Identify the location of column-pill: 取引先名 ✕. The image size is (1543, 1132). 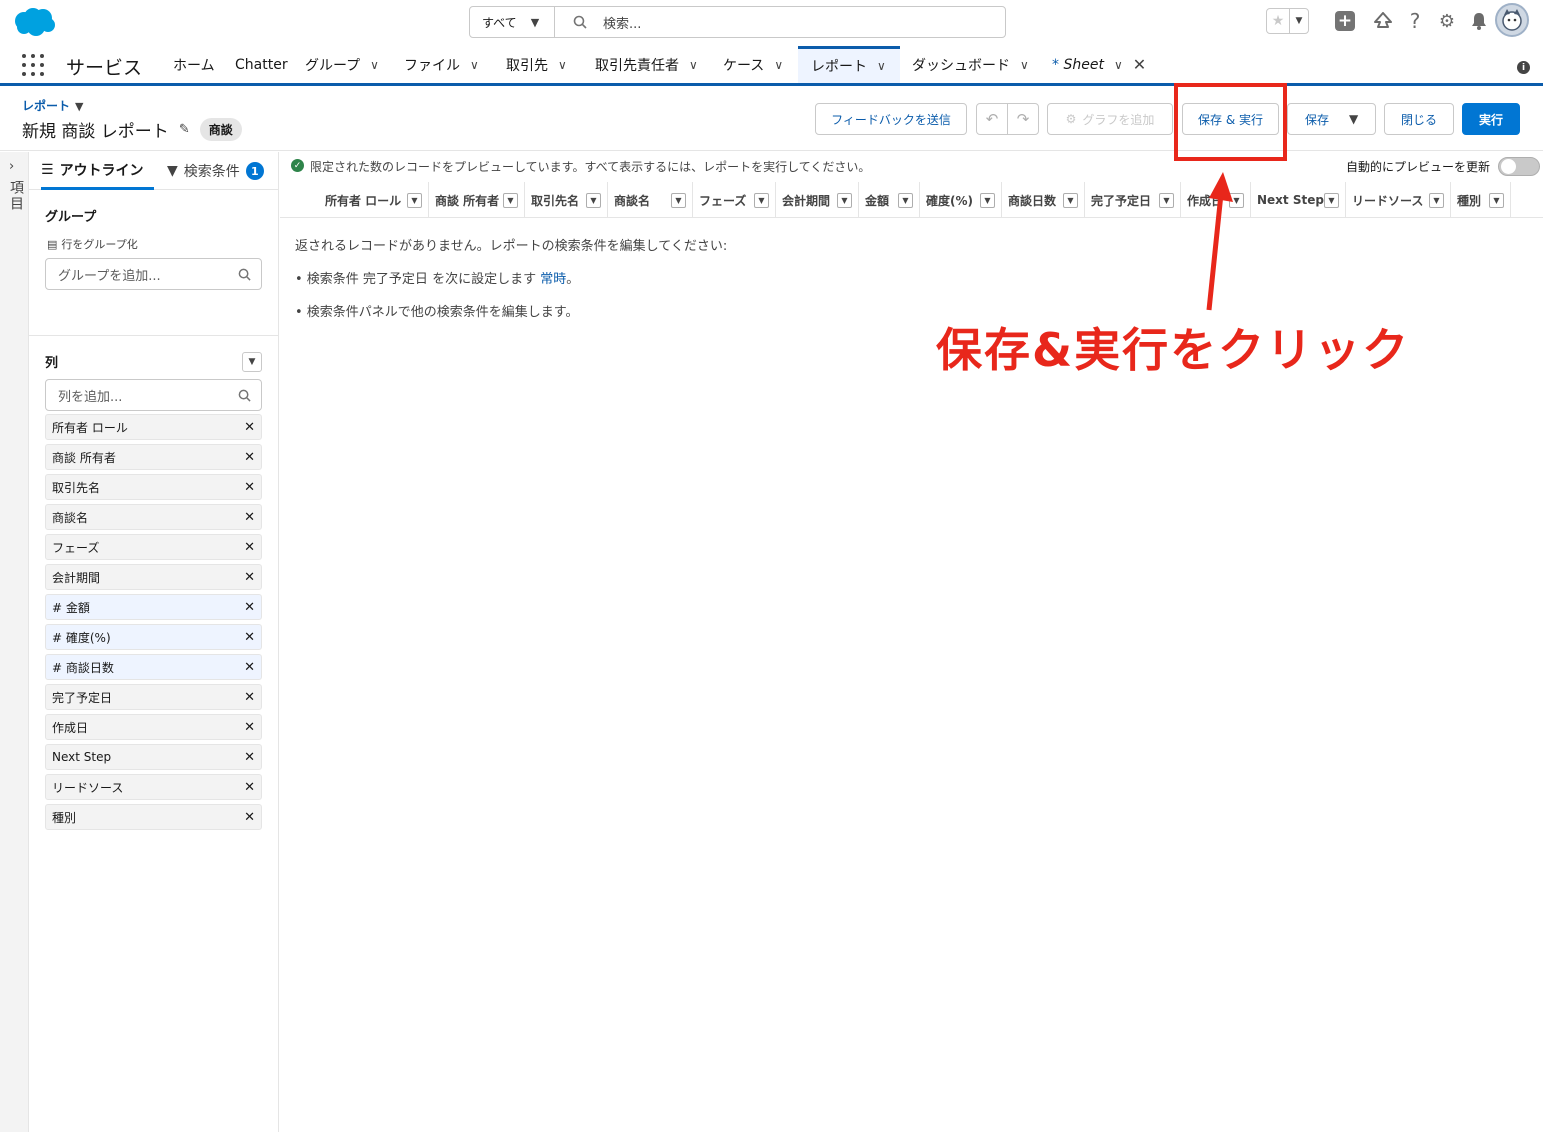
(153, 487).